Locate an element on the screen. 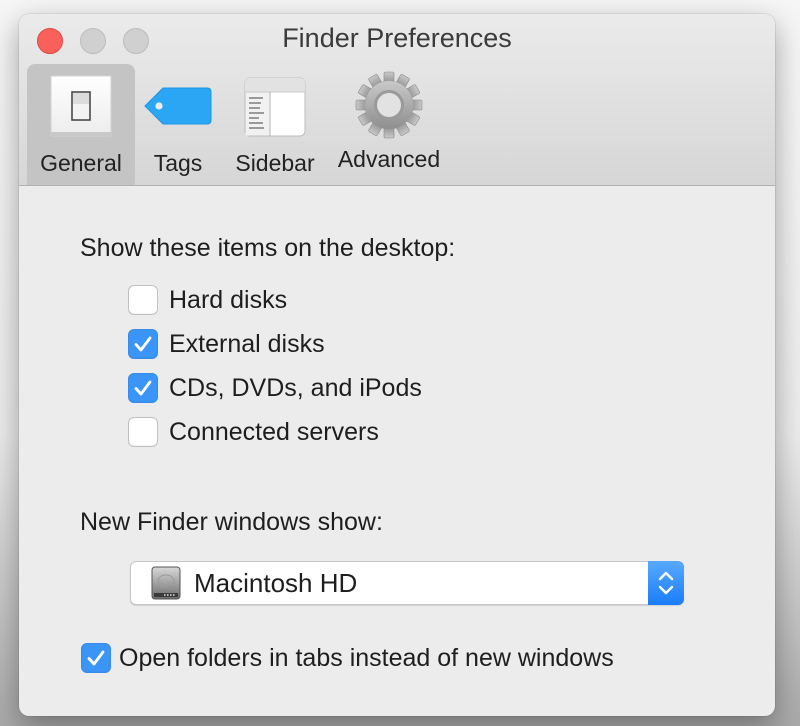 This screenshot has width=800, height=726. checkbox-connected-servers: Connected servers is located at coordinates (253, 432).